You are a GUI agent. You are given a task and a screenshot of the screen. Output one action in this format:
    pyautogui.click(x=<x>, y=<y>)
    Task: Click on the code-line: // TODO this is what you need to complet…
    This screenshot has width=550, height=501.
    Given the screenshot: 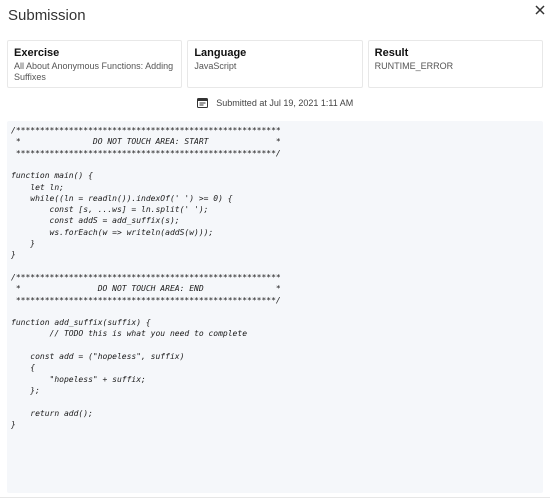 What is the action you would take?
    pyautogui.click(x=129, y=334)
    